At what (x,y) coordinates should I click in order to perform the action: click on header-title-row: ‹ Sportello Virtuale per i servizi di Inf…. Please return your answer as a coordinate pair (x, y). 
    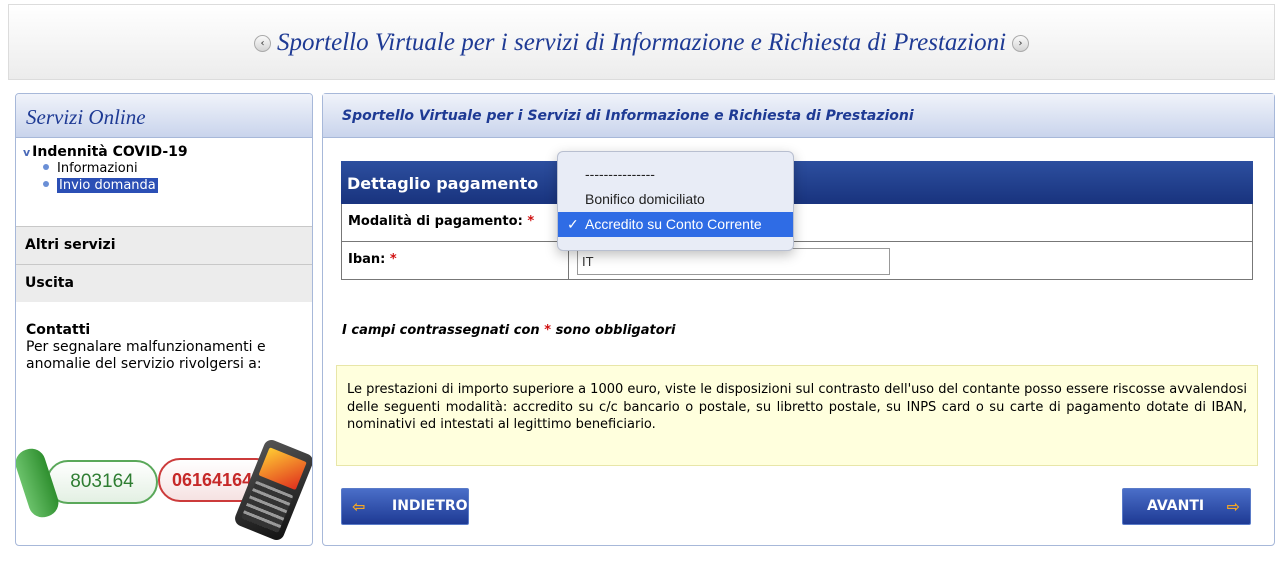
    Looking at the image, I should click on (641, 43).